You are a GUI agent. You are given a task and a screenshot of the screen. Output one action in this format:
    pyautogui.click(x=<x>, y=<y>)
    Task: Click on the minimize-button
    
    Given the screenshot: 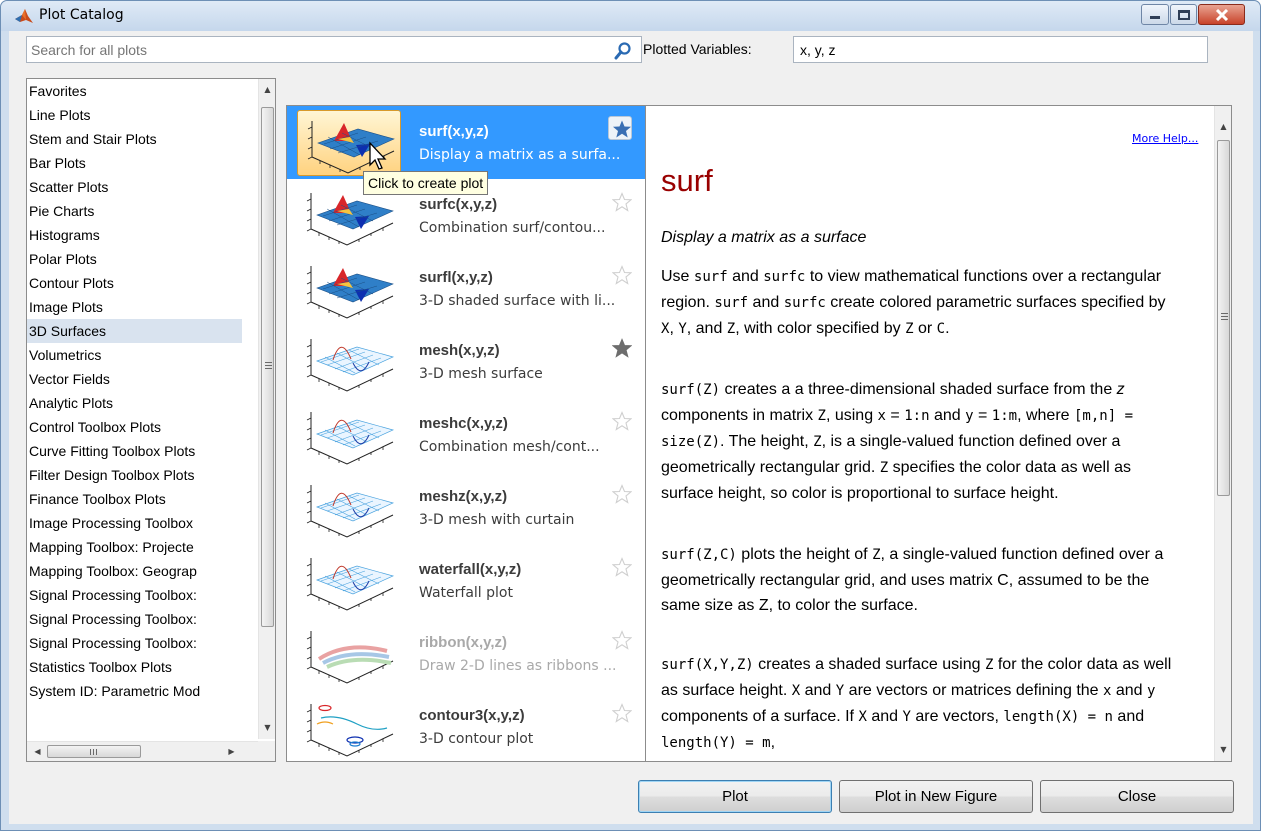 What is the action you would take?
    pyautogui.click(x=1155, y=14)
    